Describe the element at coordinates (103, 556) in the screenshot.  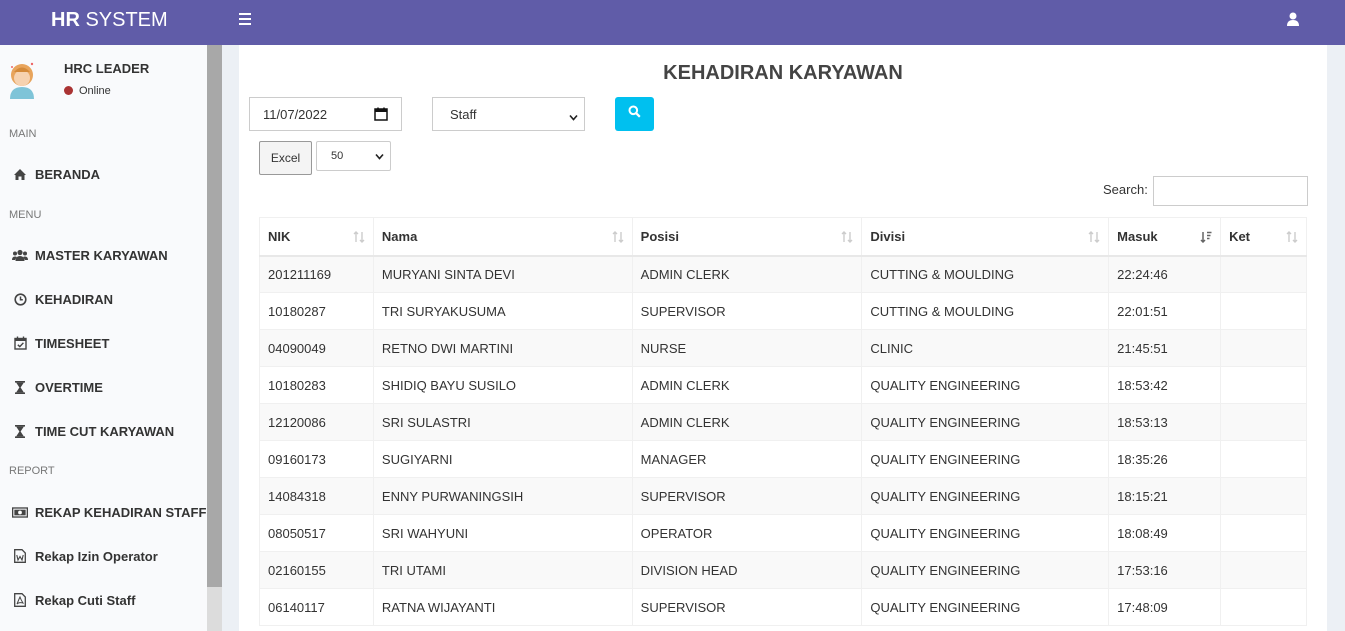
I see `sidebar-item-rekap-izin-operator: Rekap Izin Operator` at that location.